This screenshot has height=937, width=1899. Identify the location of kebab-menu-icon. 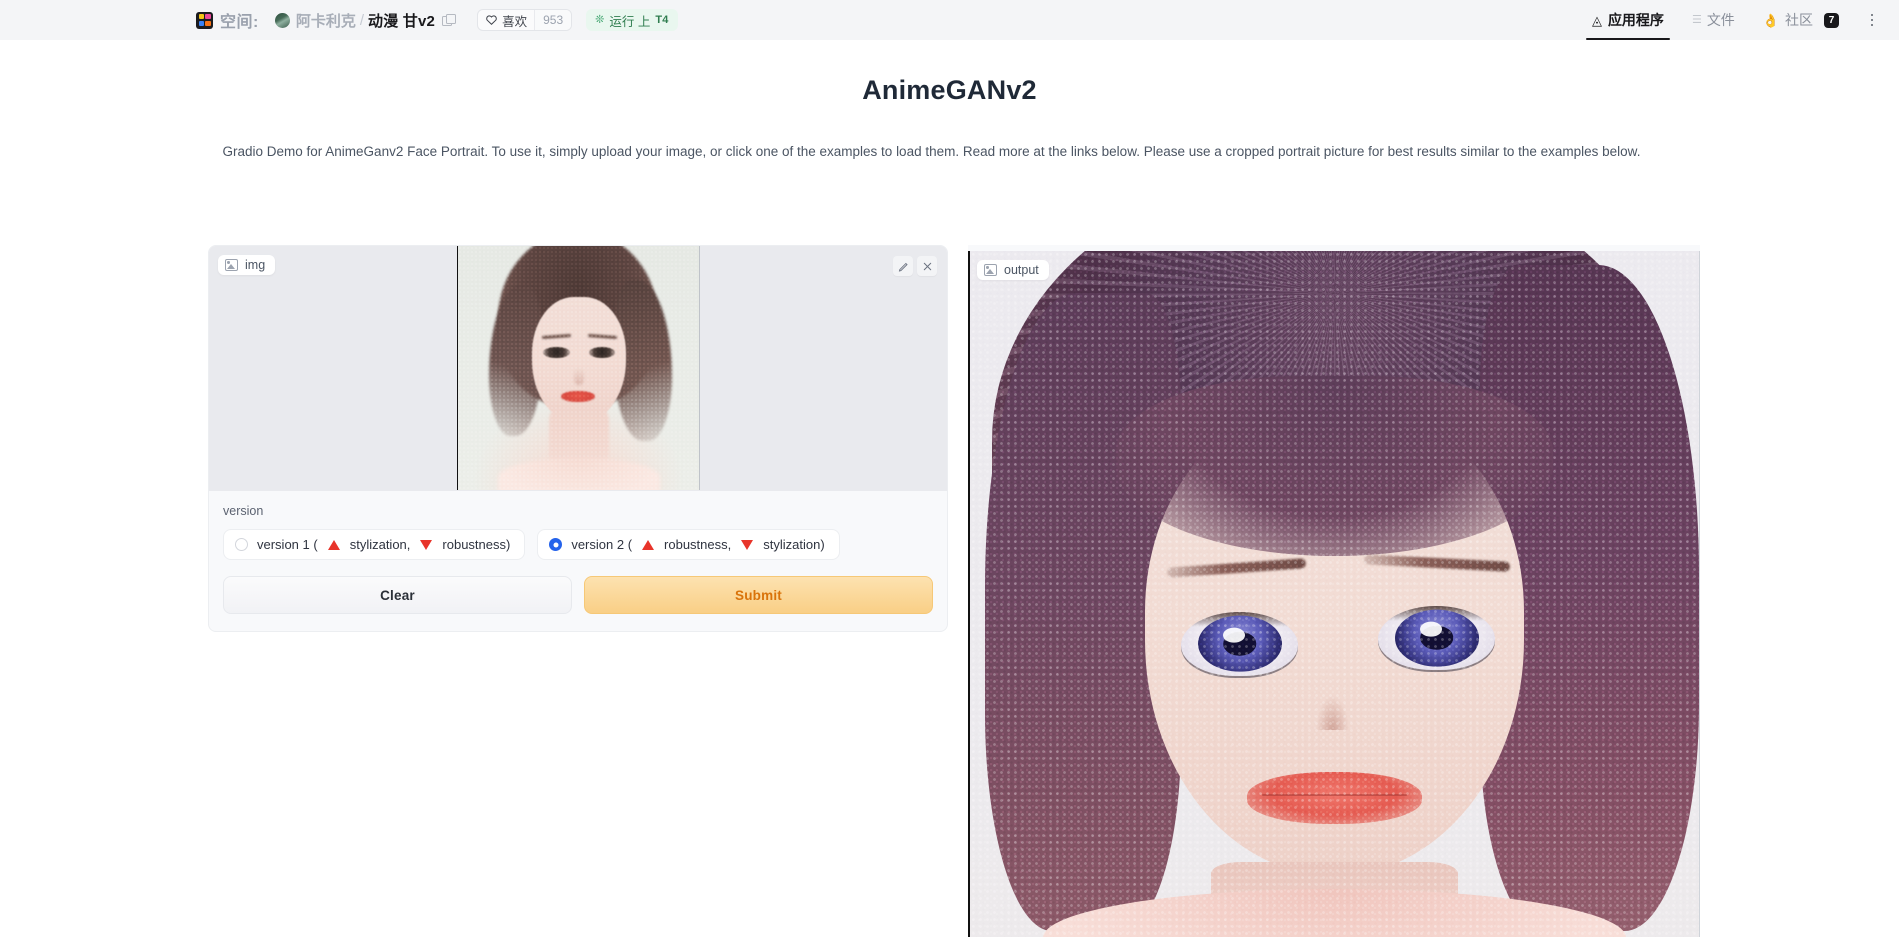
(1872, 20).